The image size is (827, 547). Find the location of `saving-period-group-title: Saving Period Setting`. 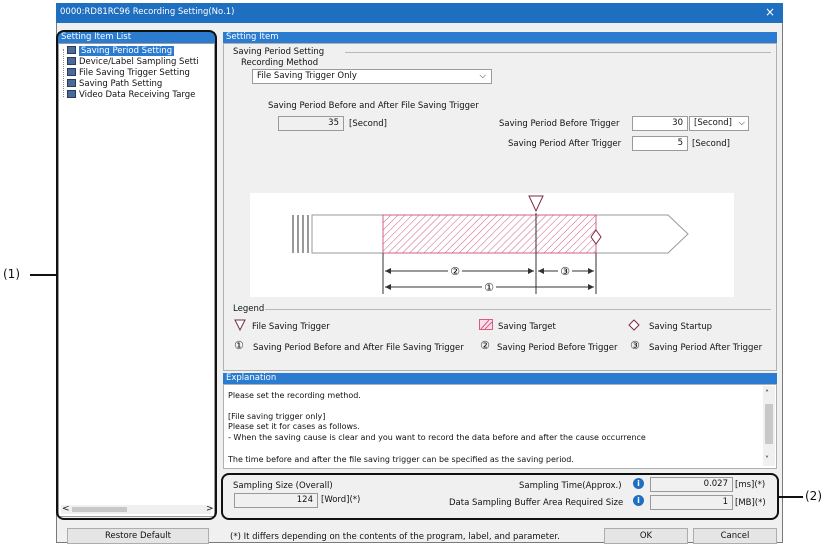

saving-period-group-title: Saving Period Setting is located at coordinates (279, 52).